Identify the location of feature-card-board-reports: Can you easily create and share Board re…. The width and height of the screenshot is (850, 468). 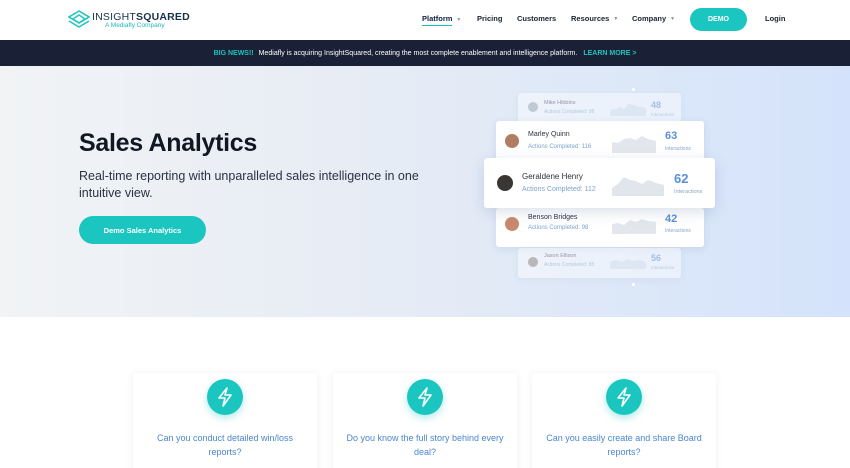
(624, 420).